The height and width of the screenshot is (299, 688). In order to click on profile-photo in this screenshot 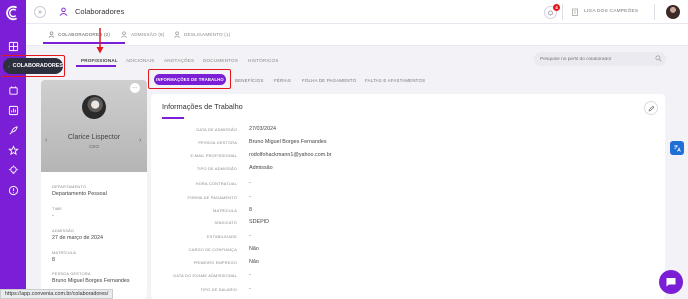, I will do `click(94, 107)`.